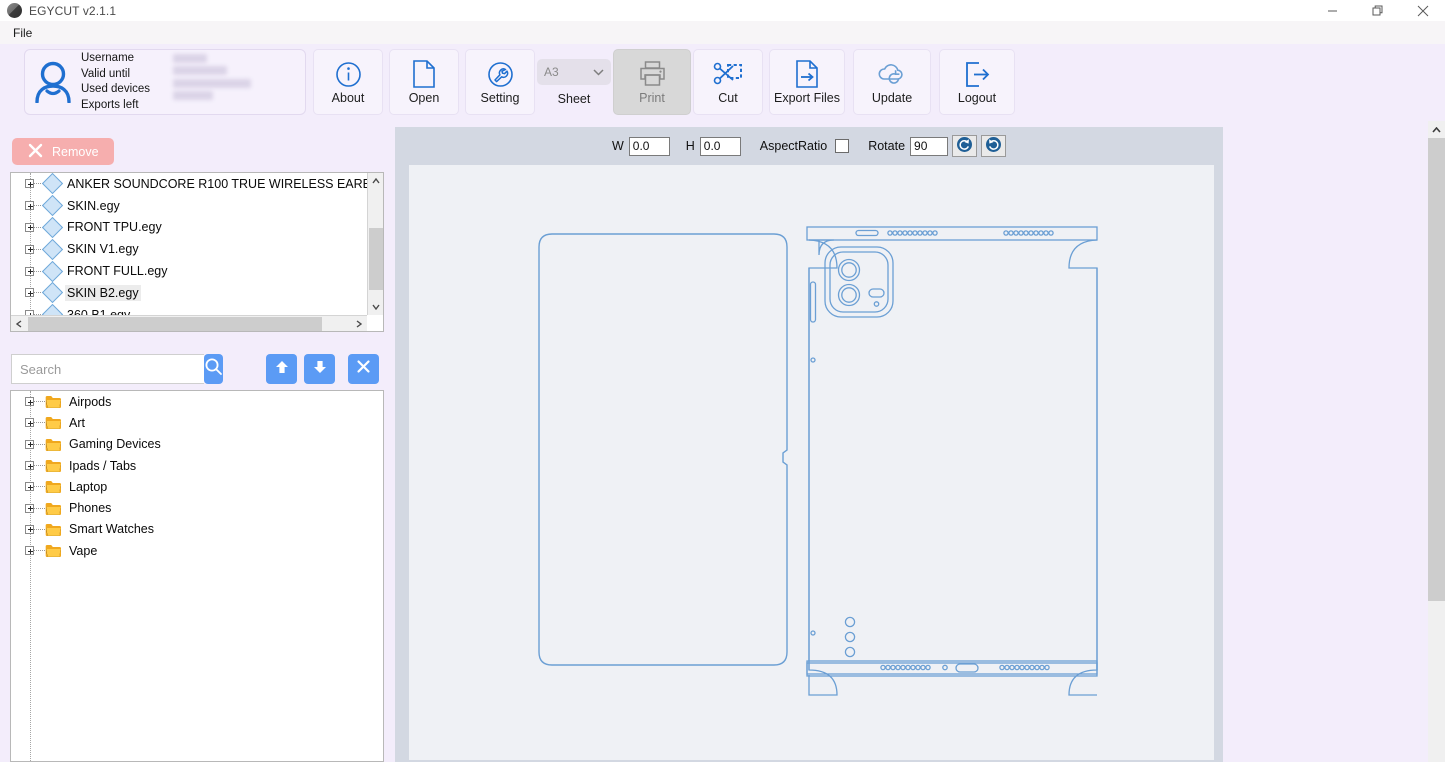 This screenshot has width=1445, height=762. I want to click on height-input, so click(720, 146).